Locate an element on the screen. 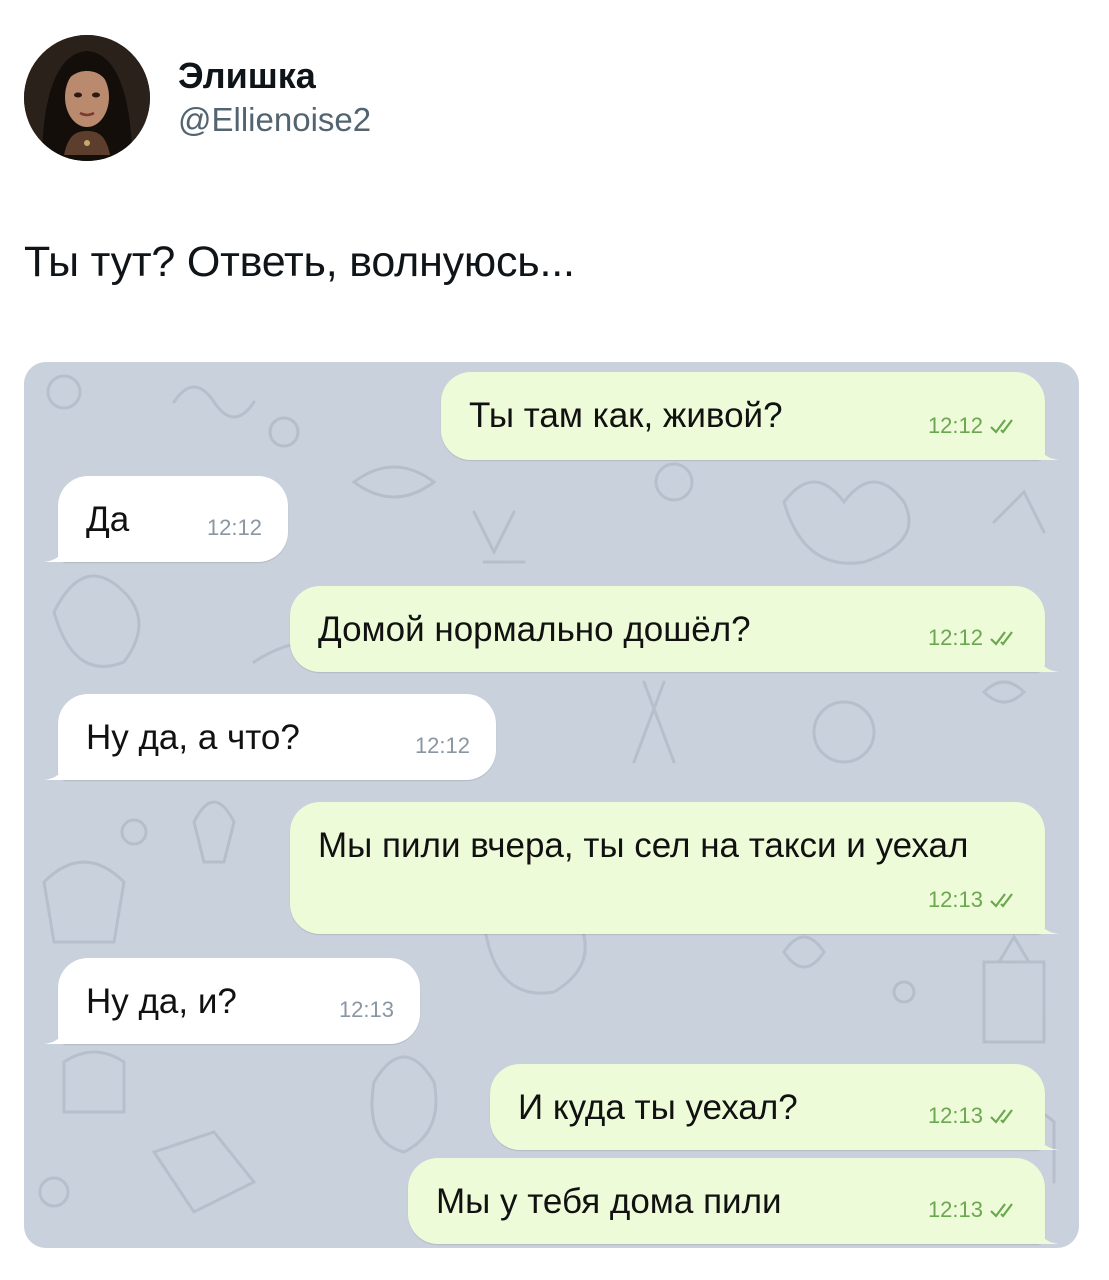 Image resolution: width=1109 pixels, height=1280 pixels. message-bubble-outgoing: Ты там как, живой? 12:12 is located at coordinates (750, 416).